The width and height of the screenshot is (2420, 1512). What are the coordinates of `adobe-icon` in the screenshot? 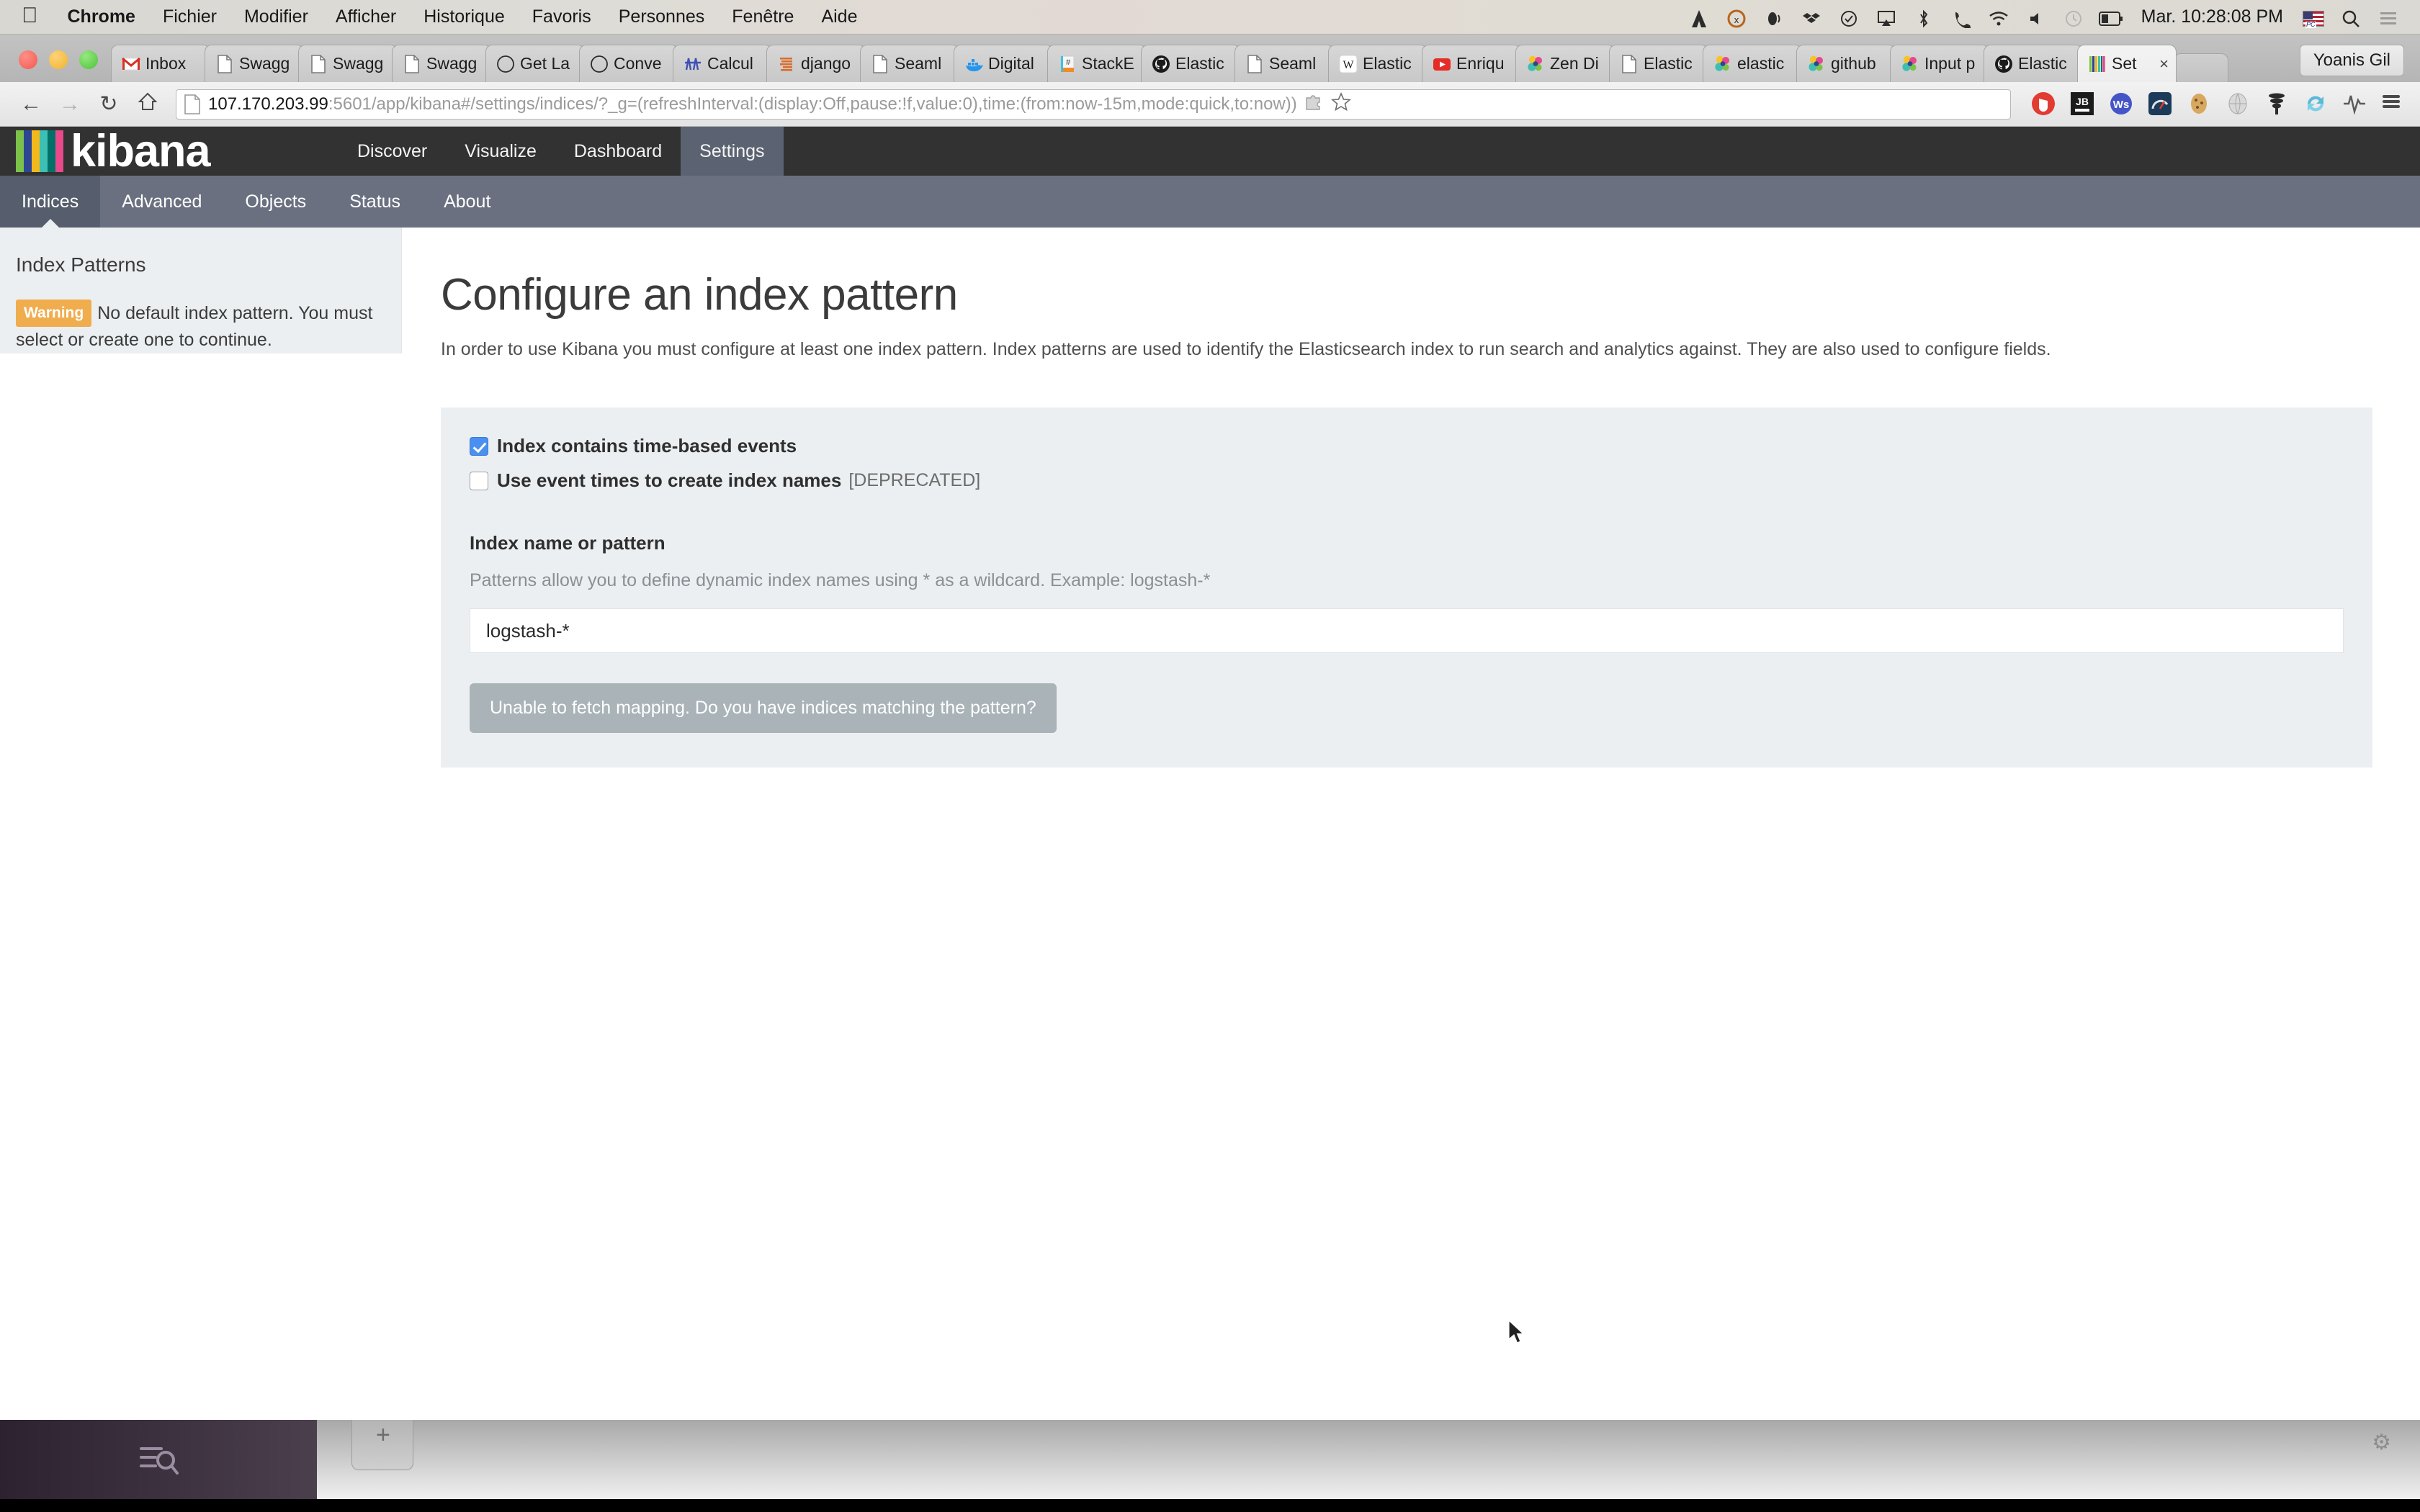 It's located at (1699, 17).